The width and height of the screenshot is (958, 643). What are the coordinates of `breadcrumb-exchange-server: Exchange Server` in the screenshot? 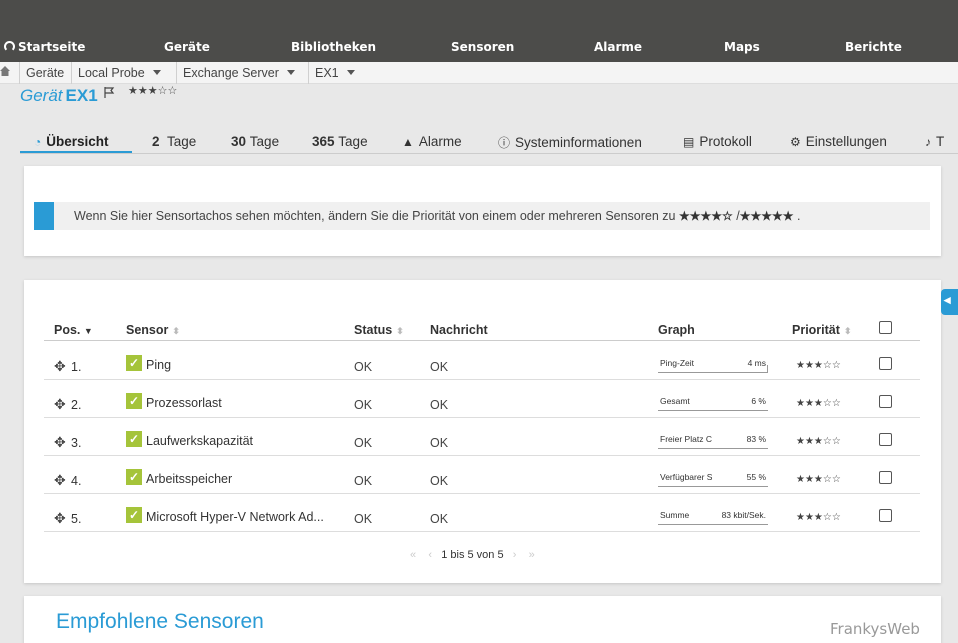 It's located at (235, 73).